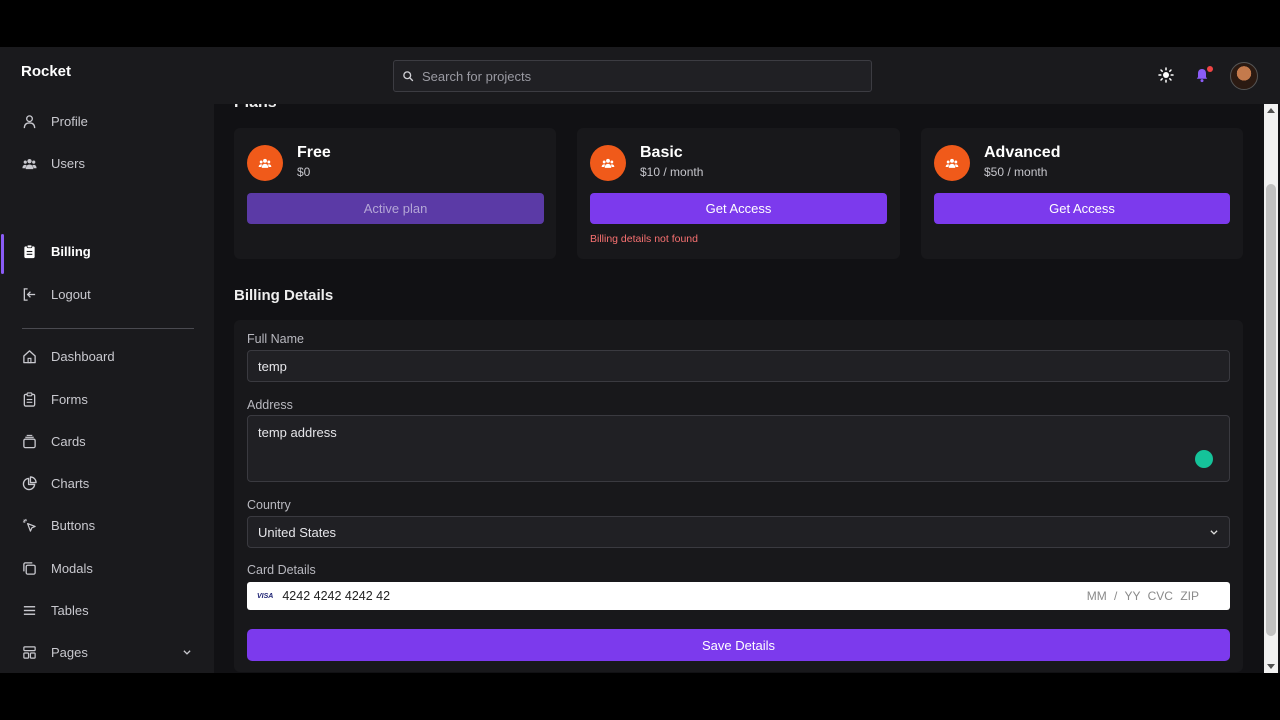 This screenshot has width=1280, height=720. What do you see at coordinates (1204, 459) in the screenshot?
I see `grammarly-icon` at bounding box center [1204, 459].